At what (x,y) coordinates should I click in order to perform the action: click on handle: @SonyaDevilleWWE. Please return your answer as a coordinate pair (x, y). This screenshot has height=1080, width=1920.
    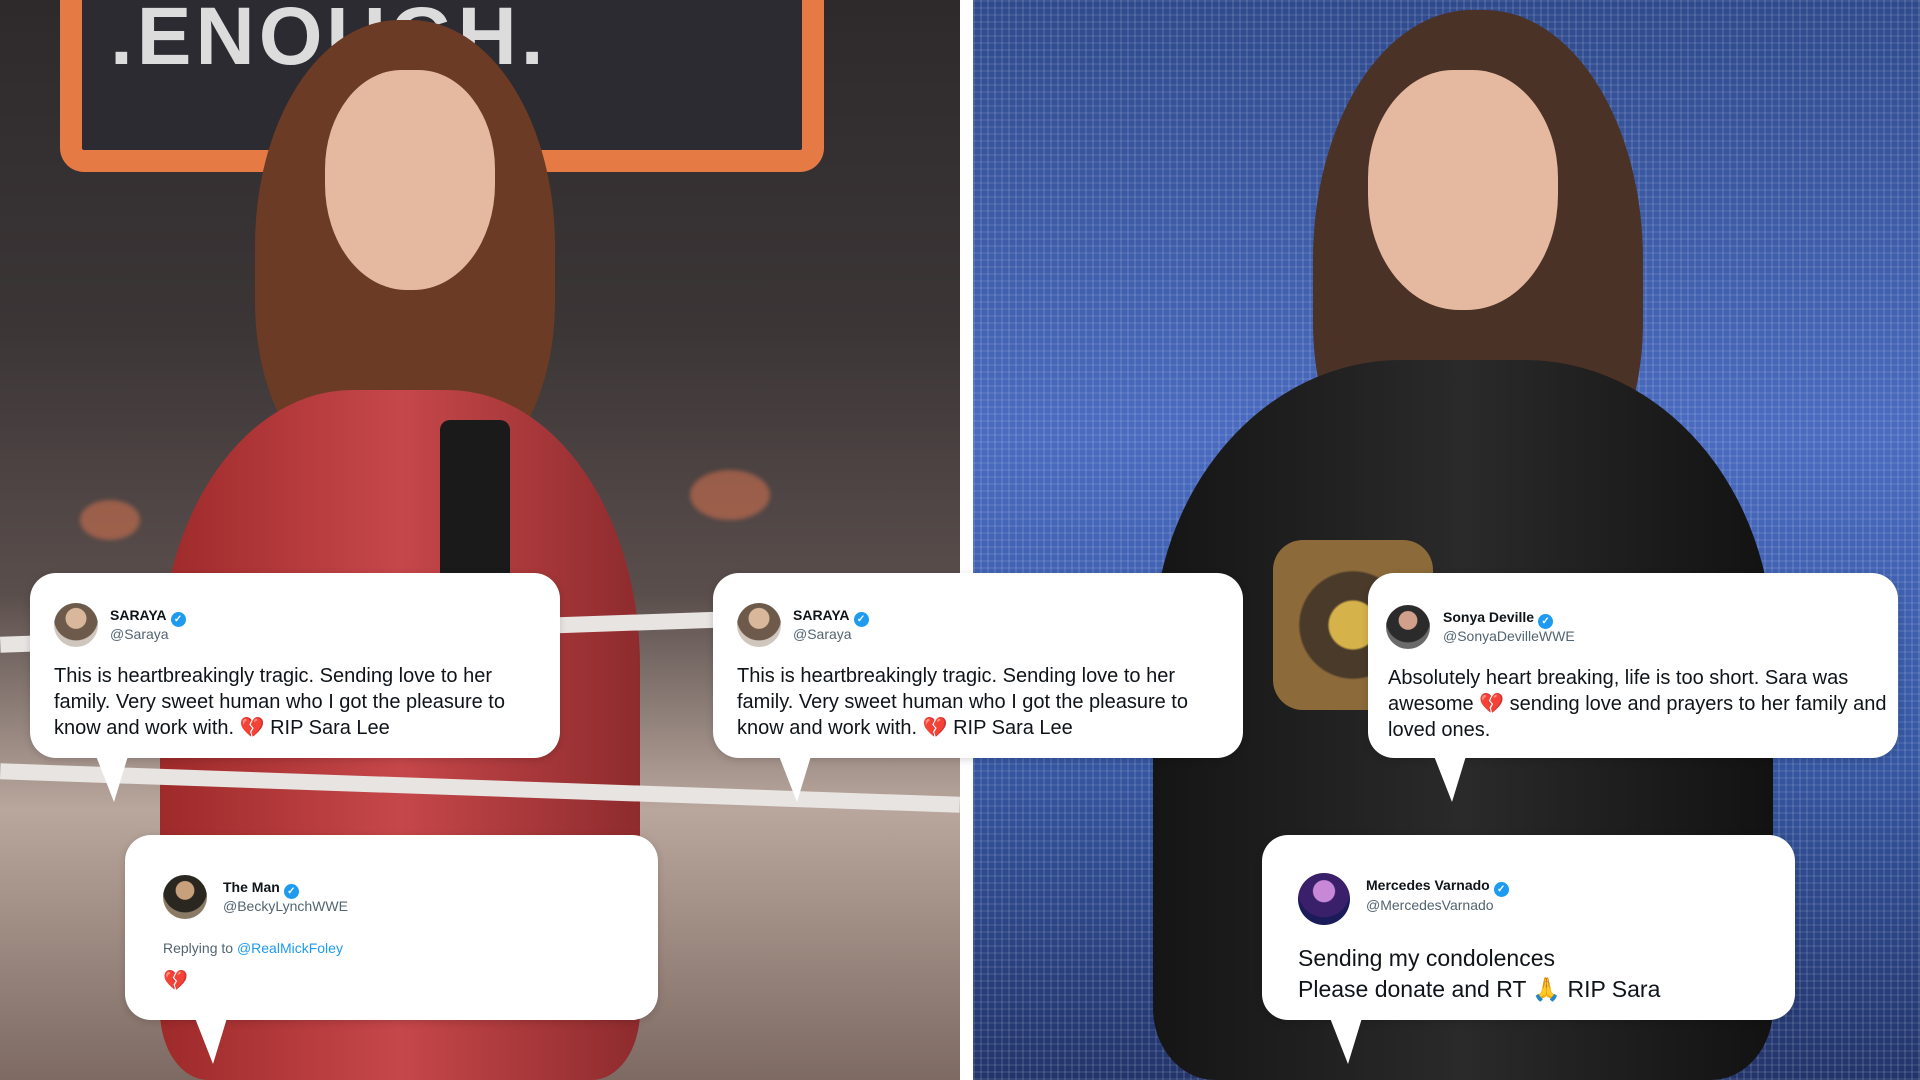
    Looking at the image, I should click on (1509, 636).